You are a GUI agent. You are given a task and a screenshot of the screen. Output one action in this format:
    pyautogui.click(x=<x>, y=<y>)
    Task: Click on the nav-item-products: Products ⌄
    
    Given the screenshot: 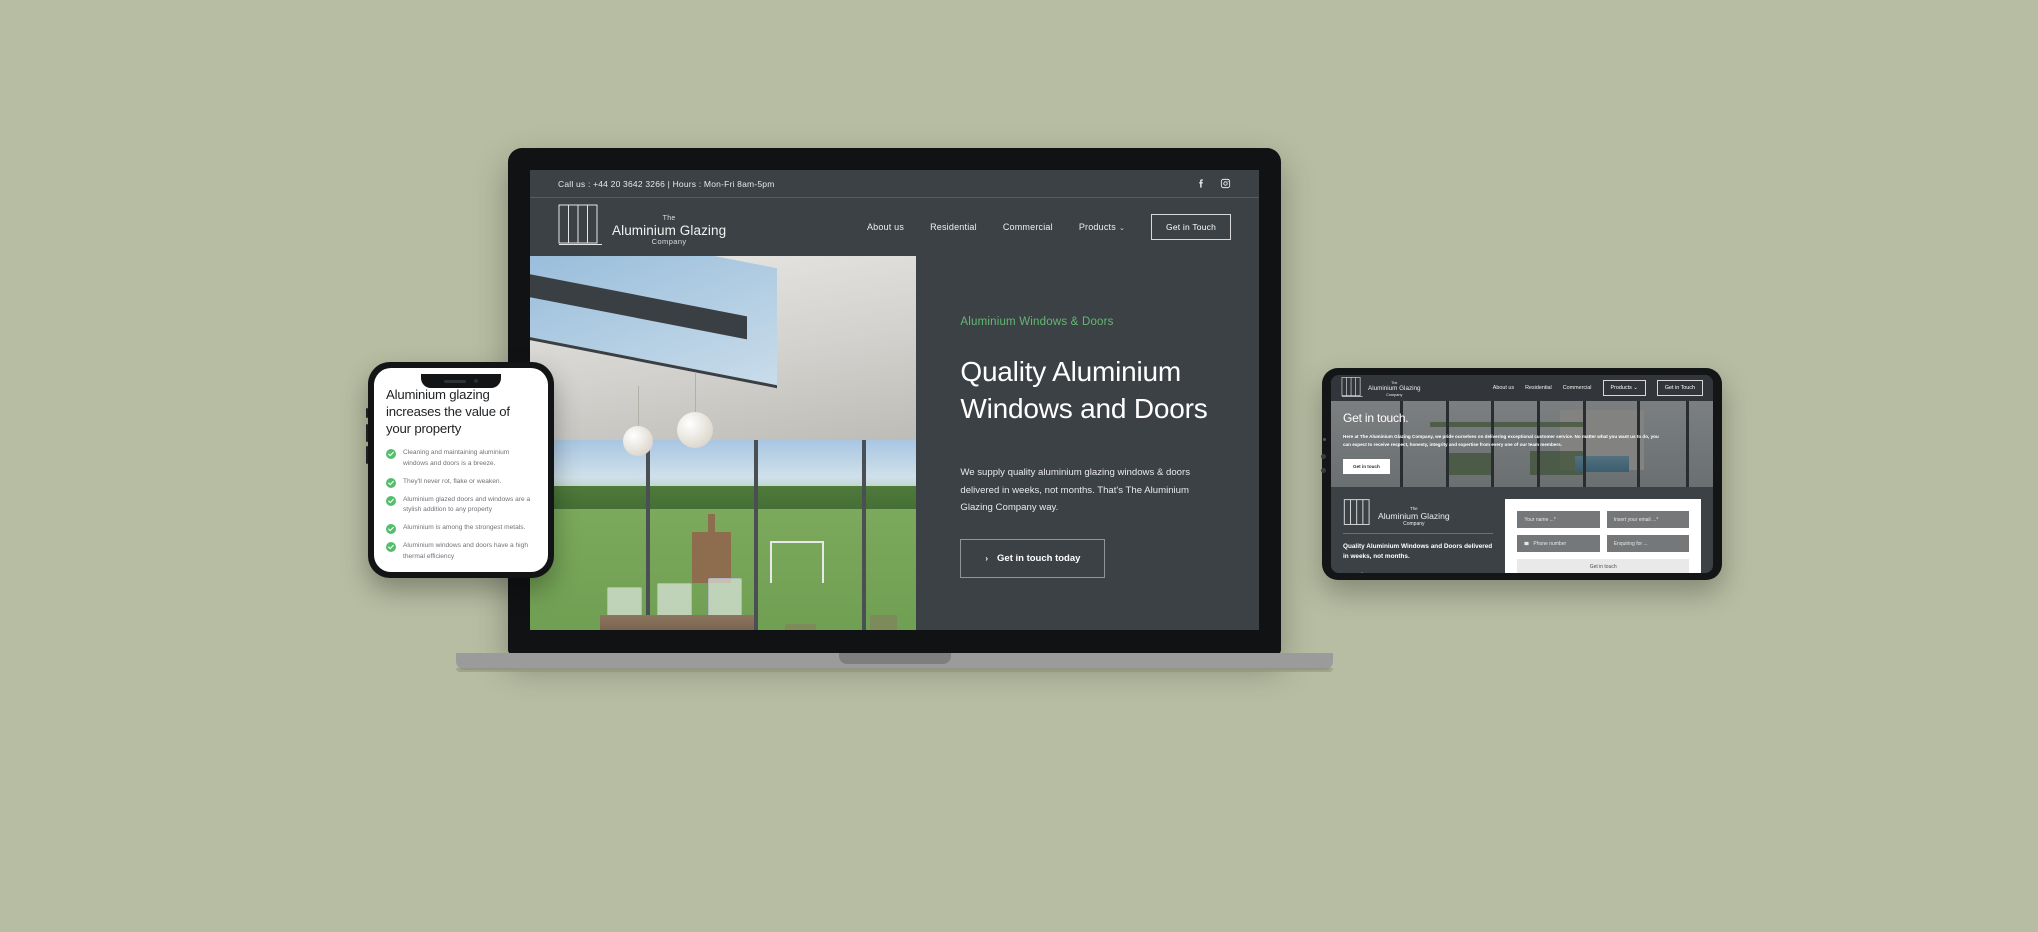 What is the action you would take?
    pyautogui.click(x=1102, y=227)
    